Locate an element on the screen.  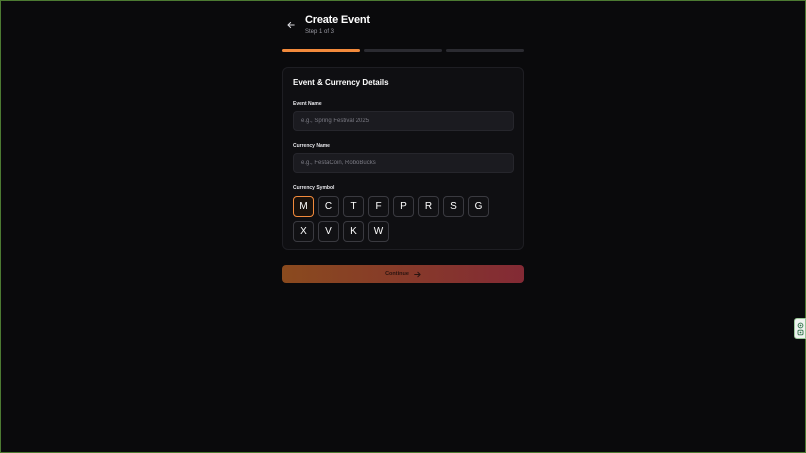
symbol-option: X is located at coordinates (303, 231).